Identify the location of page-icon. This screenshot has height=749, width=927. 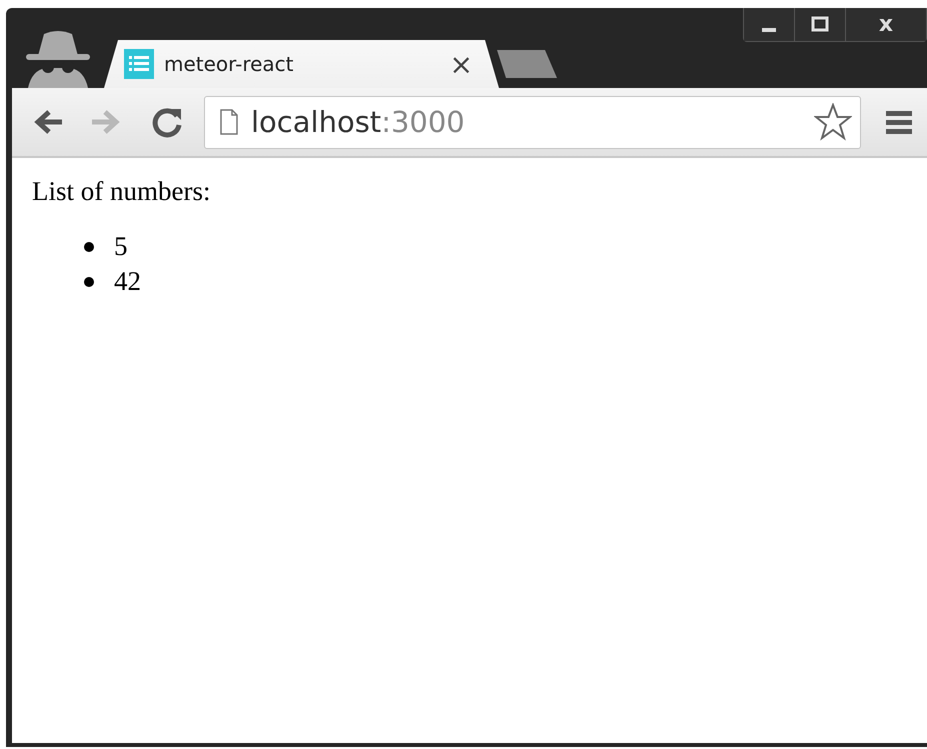
(229, 122).